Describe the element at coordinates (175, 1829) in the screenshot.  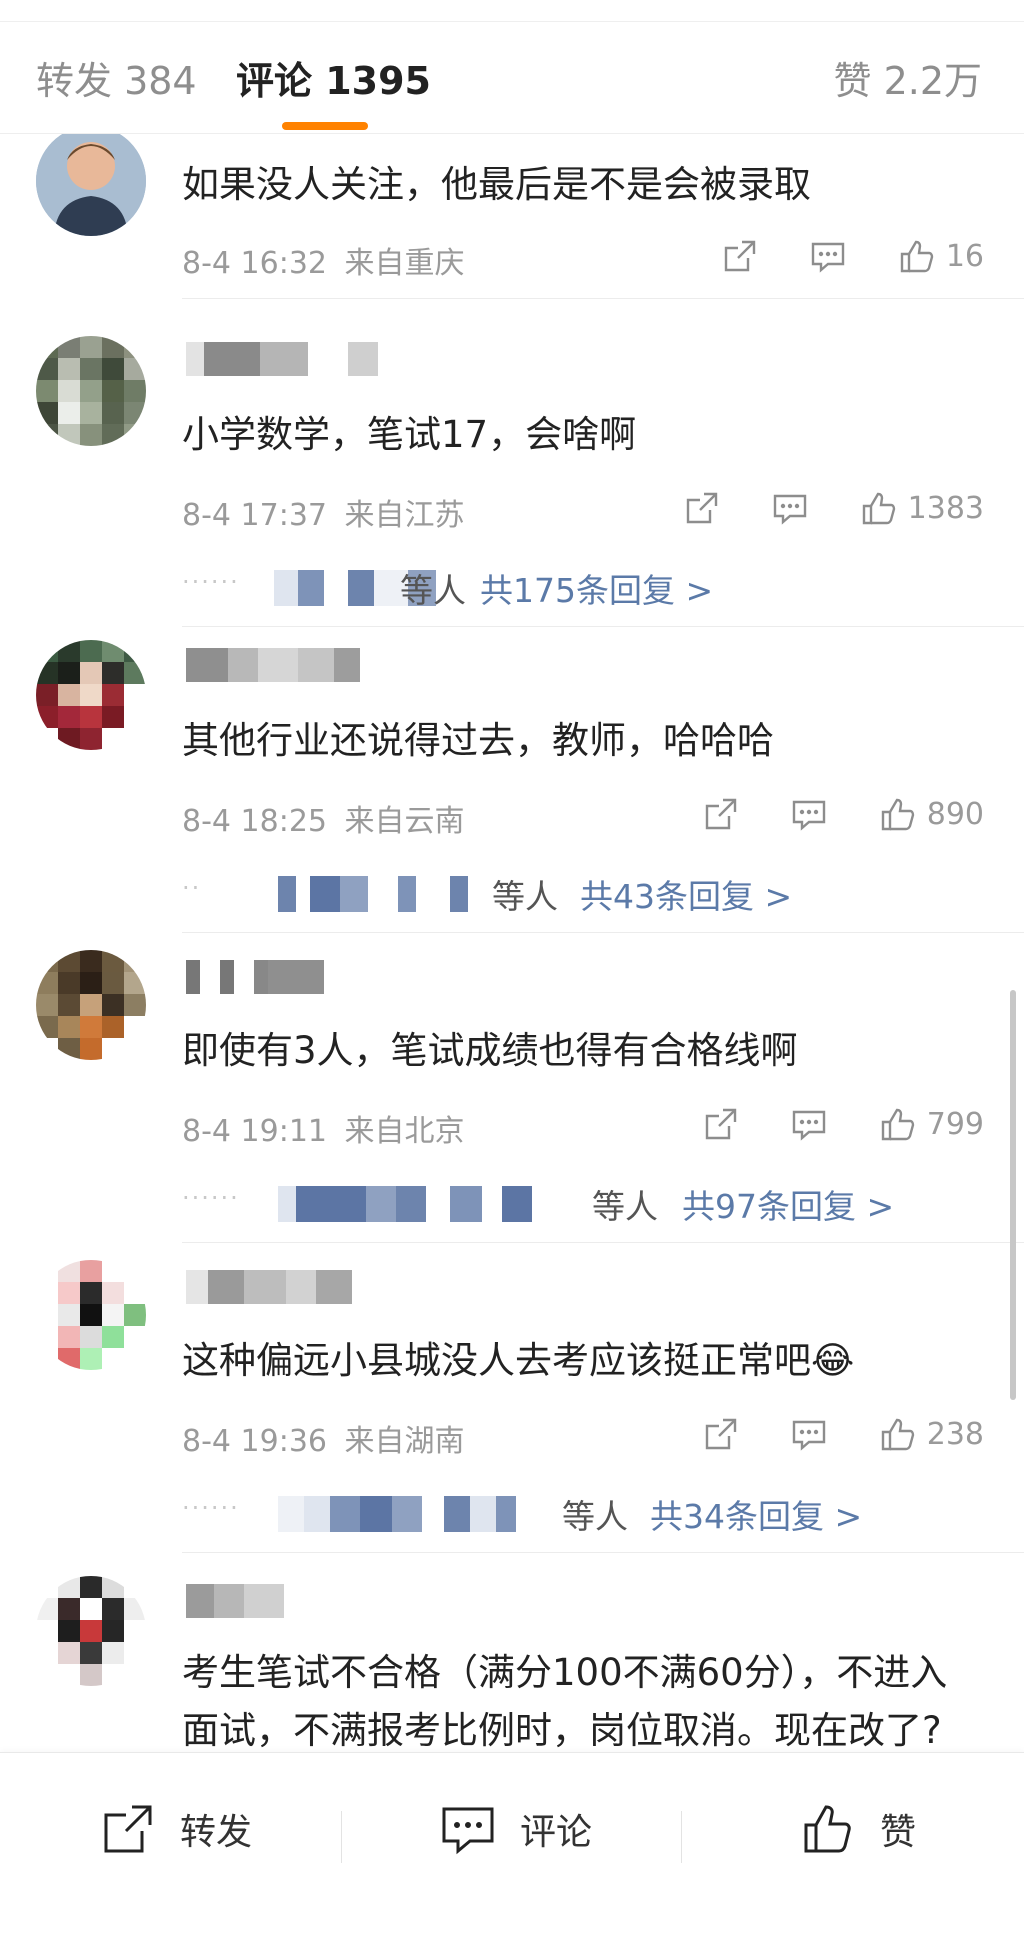
I see `forward-button: 转发` at that location.